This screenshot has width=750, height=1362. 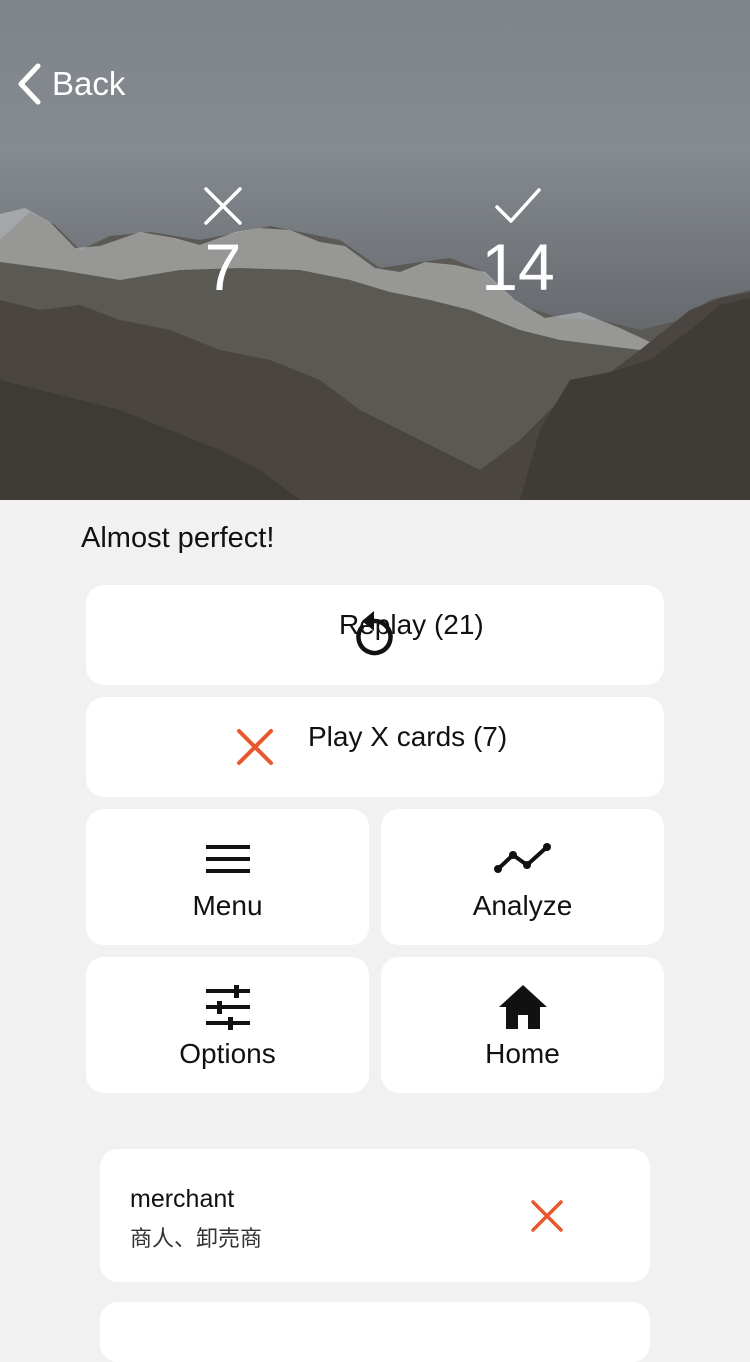 I want to click on analyze-button: Analyze, so click(x=522, y=877).